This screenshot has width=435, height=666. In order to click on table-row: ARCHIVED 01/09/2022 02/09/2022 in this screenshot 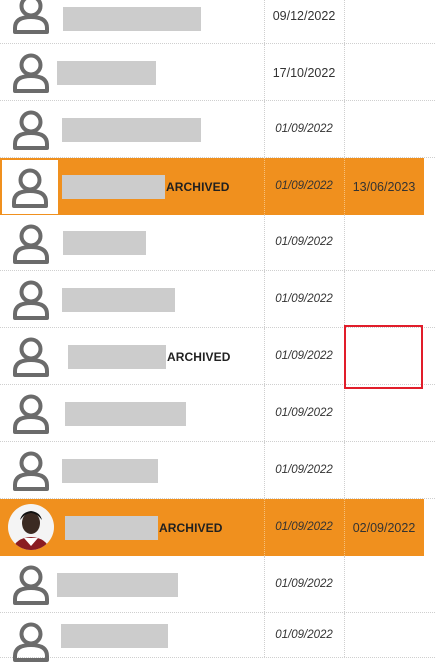, I will do `click(217, 527)`.